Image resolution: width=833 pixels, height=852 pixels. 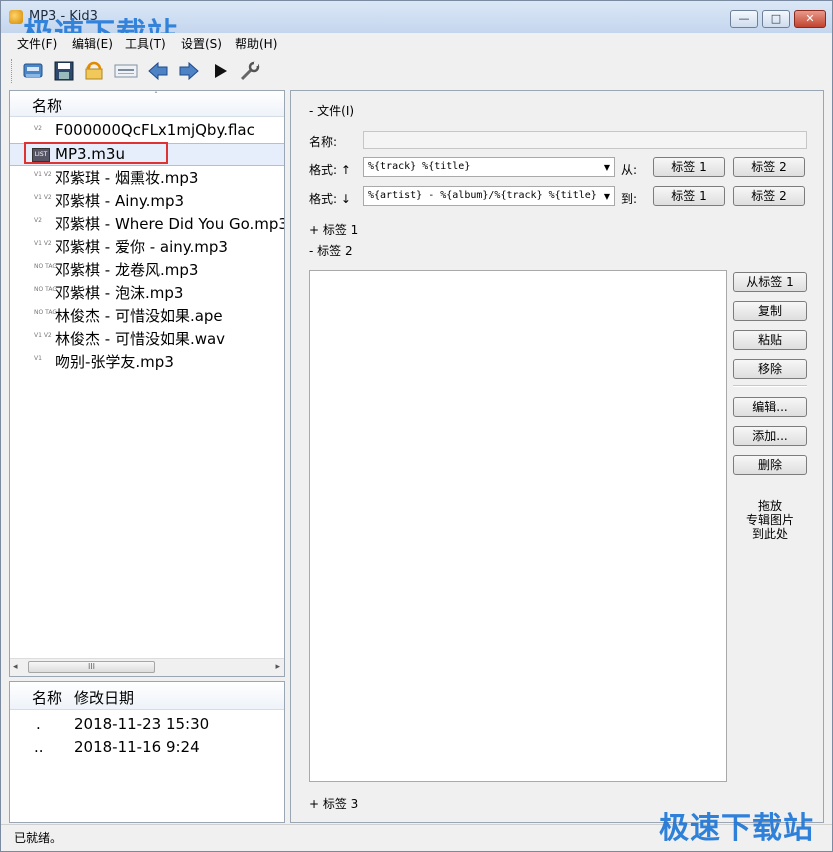 I want to click on settings-icon, so click(x=250, y=71).